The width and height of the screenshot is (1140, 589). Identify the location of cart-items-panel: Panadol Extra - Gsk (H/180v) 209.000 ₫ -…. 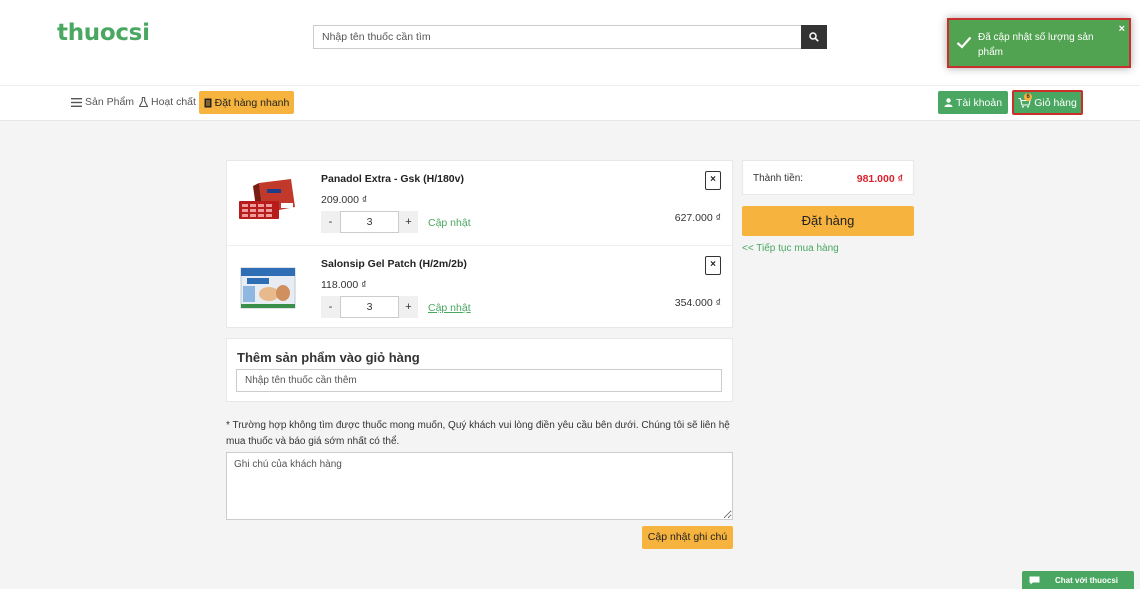
(479, 244).